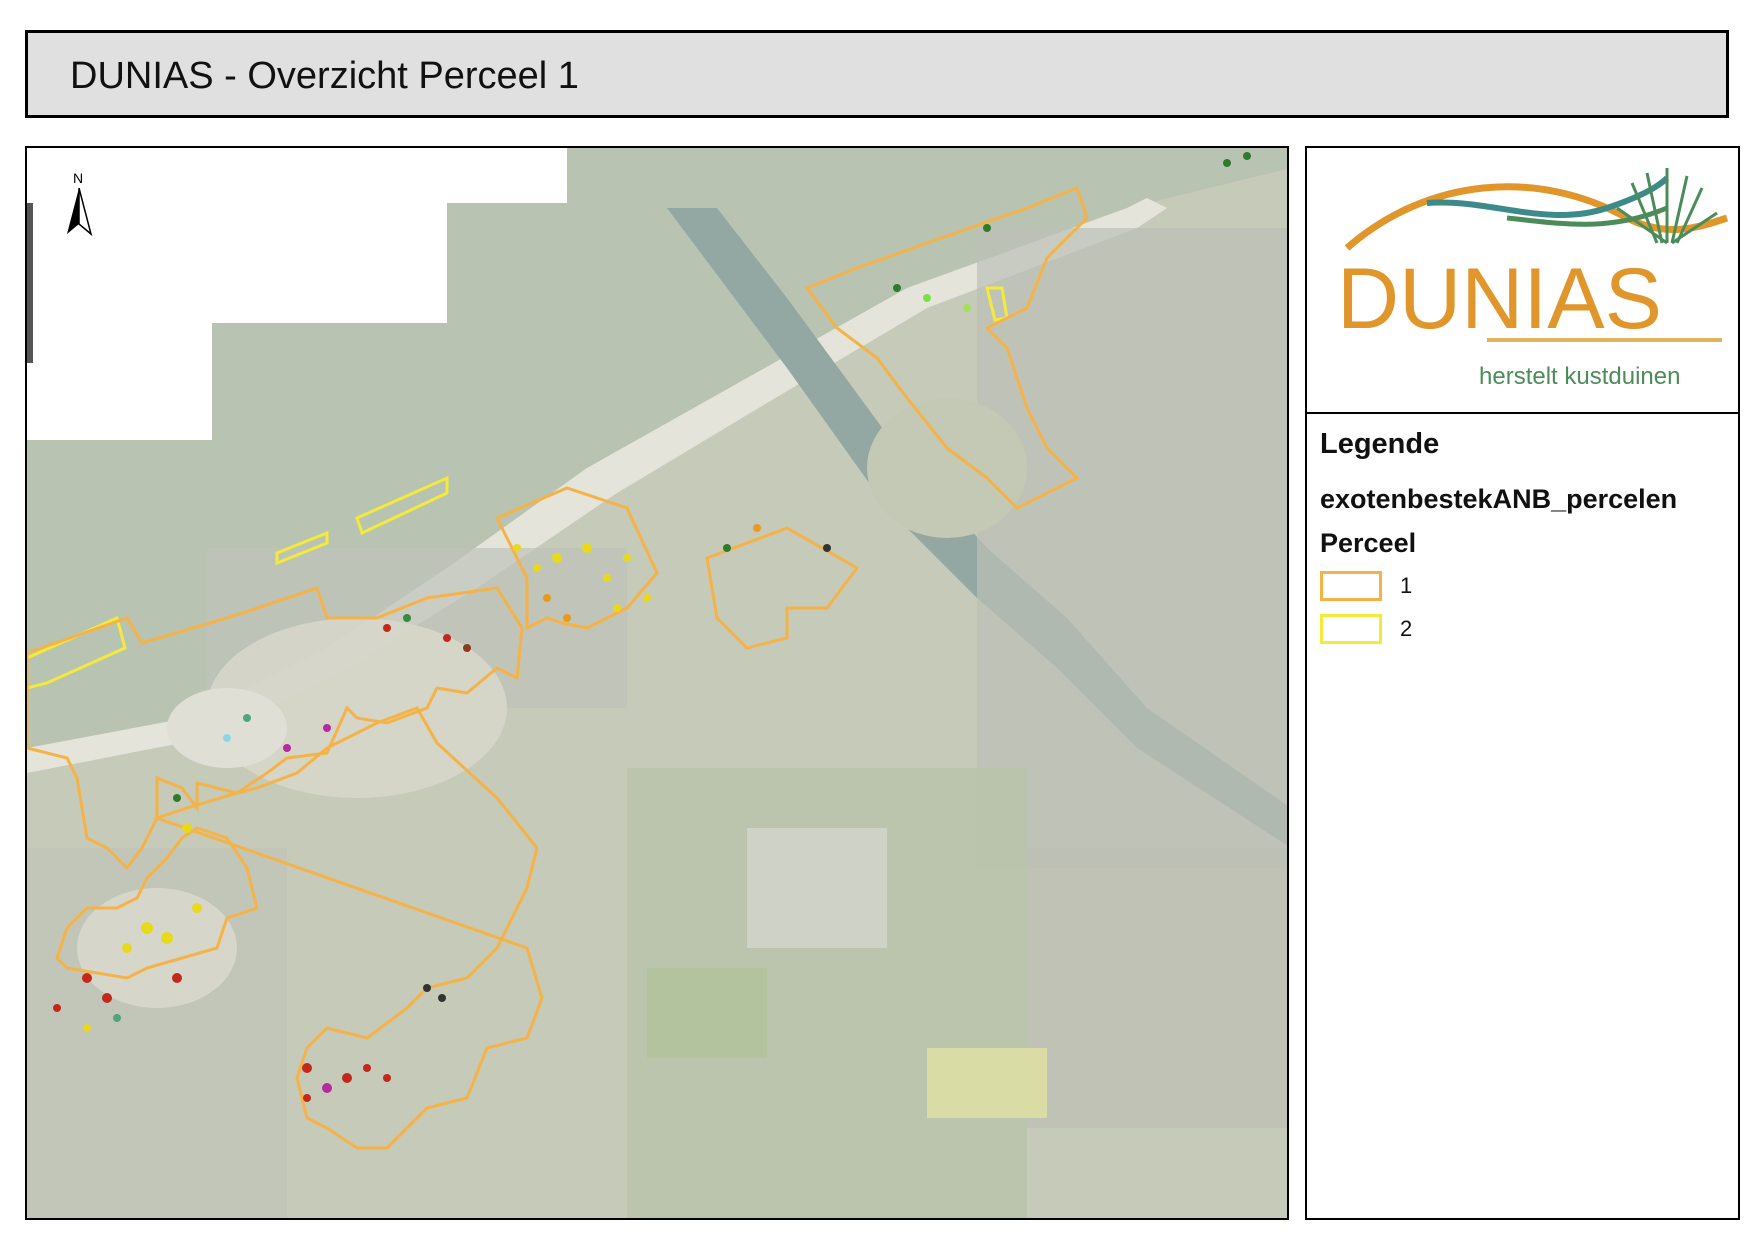 Image resolution: width=1754 pixels, height=1240 pixels. What do you see at coordinates (1368, 543) in the screenshot?
I see `legend-field-name: Perceel` at bounding box center [1368, 543].